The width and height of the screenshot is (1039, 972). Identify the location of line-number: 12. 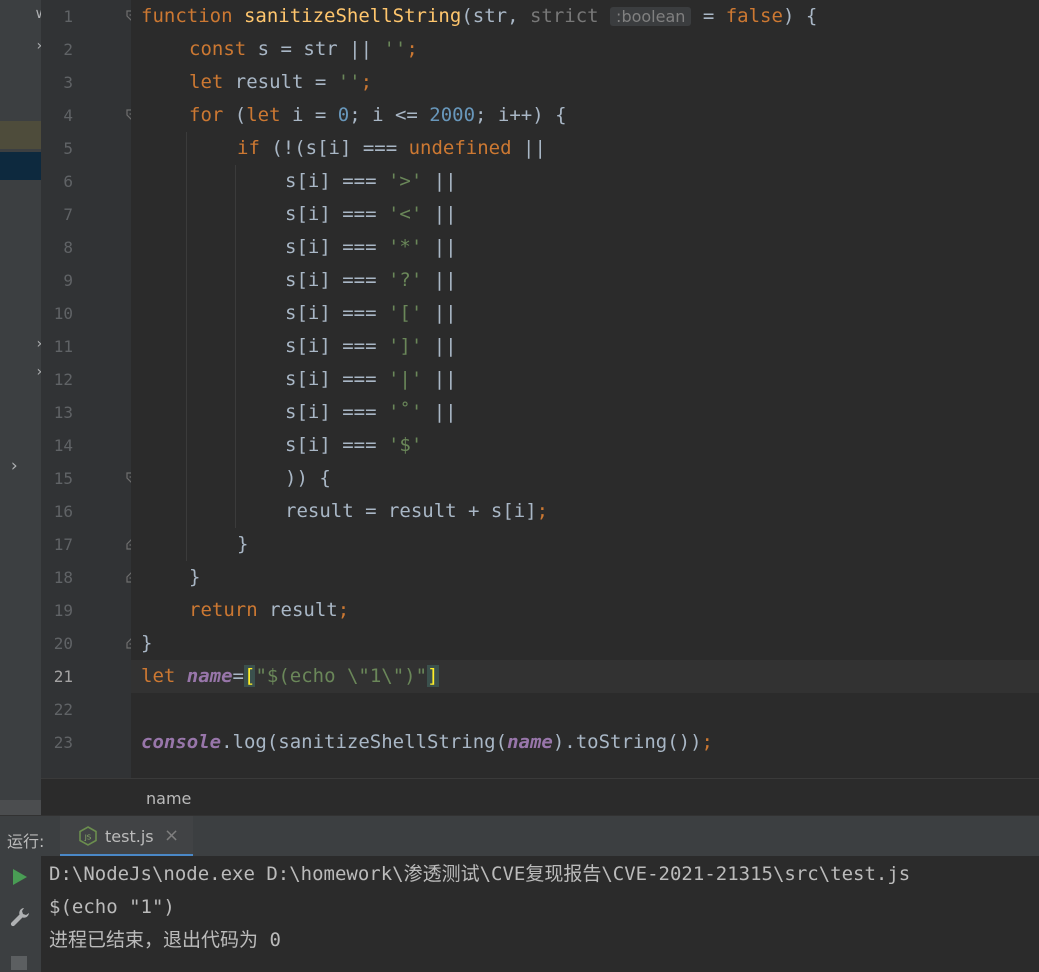
(63, 379).